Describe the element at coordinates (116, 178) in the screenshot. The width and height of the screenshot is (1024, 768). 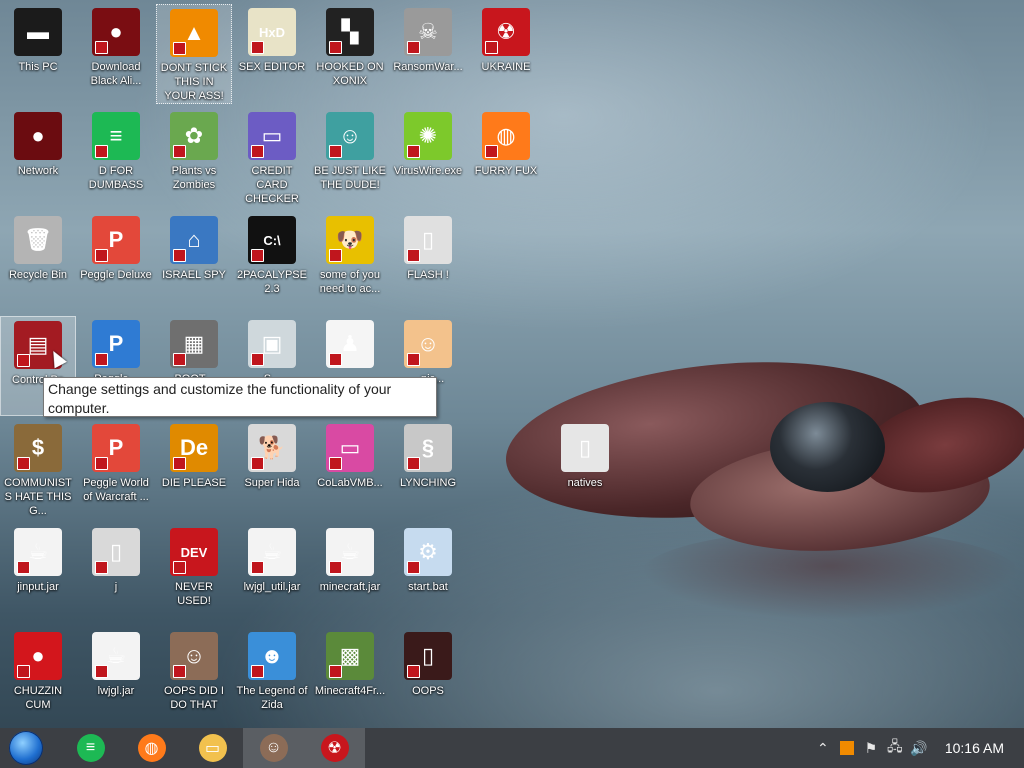
I see `desktop-icon-label: D FOR DUMBASS` at that location.